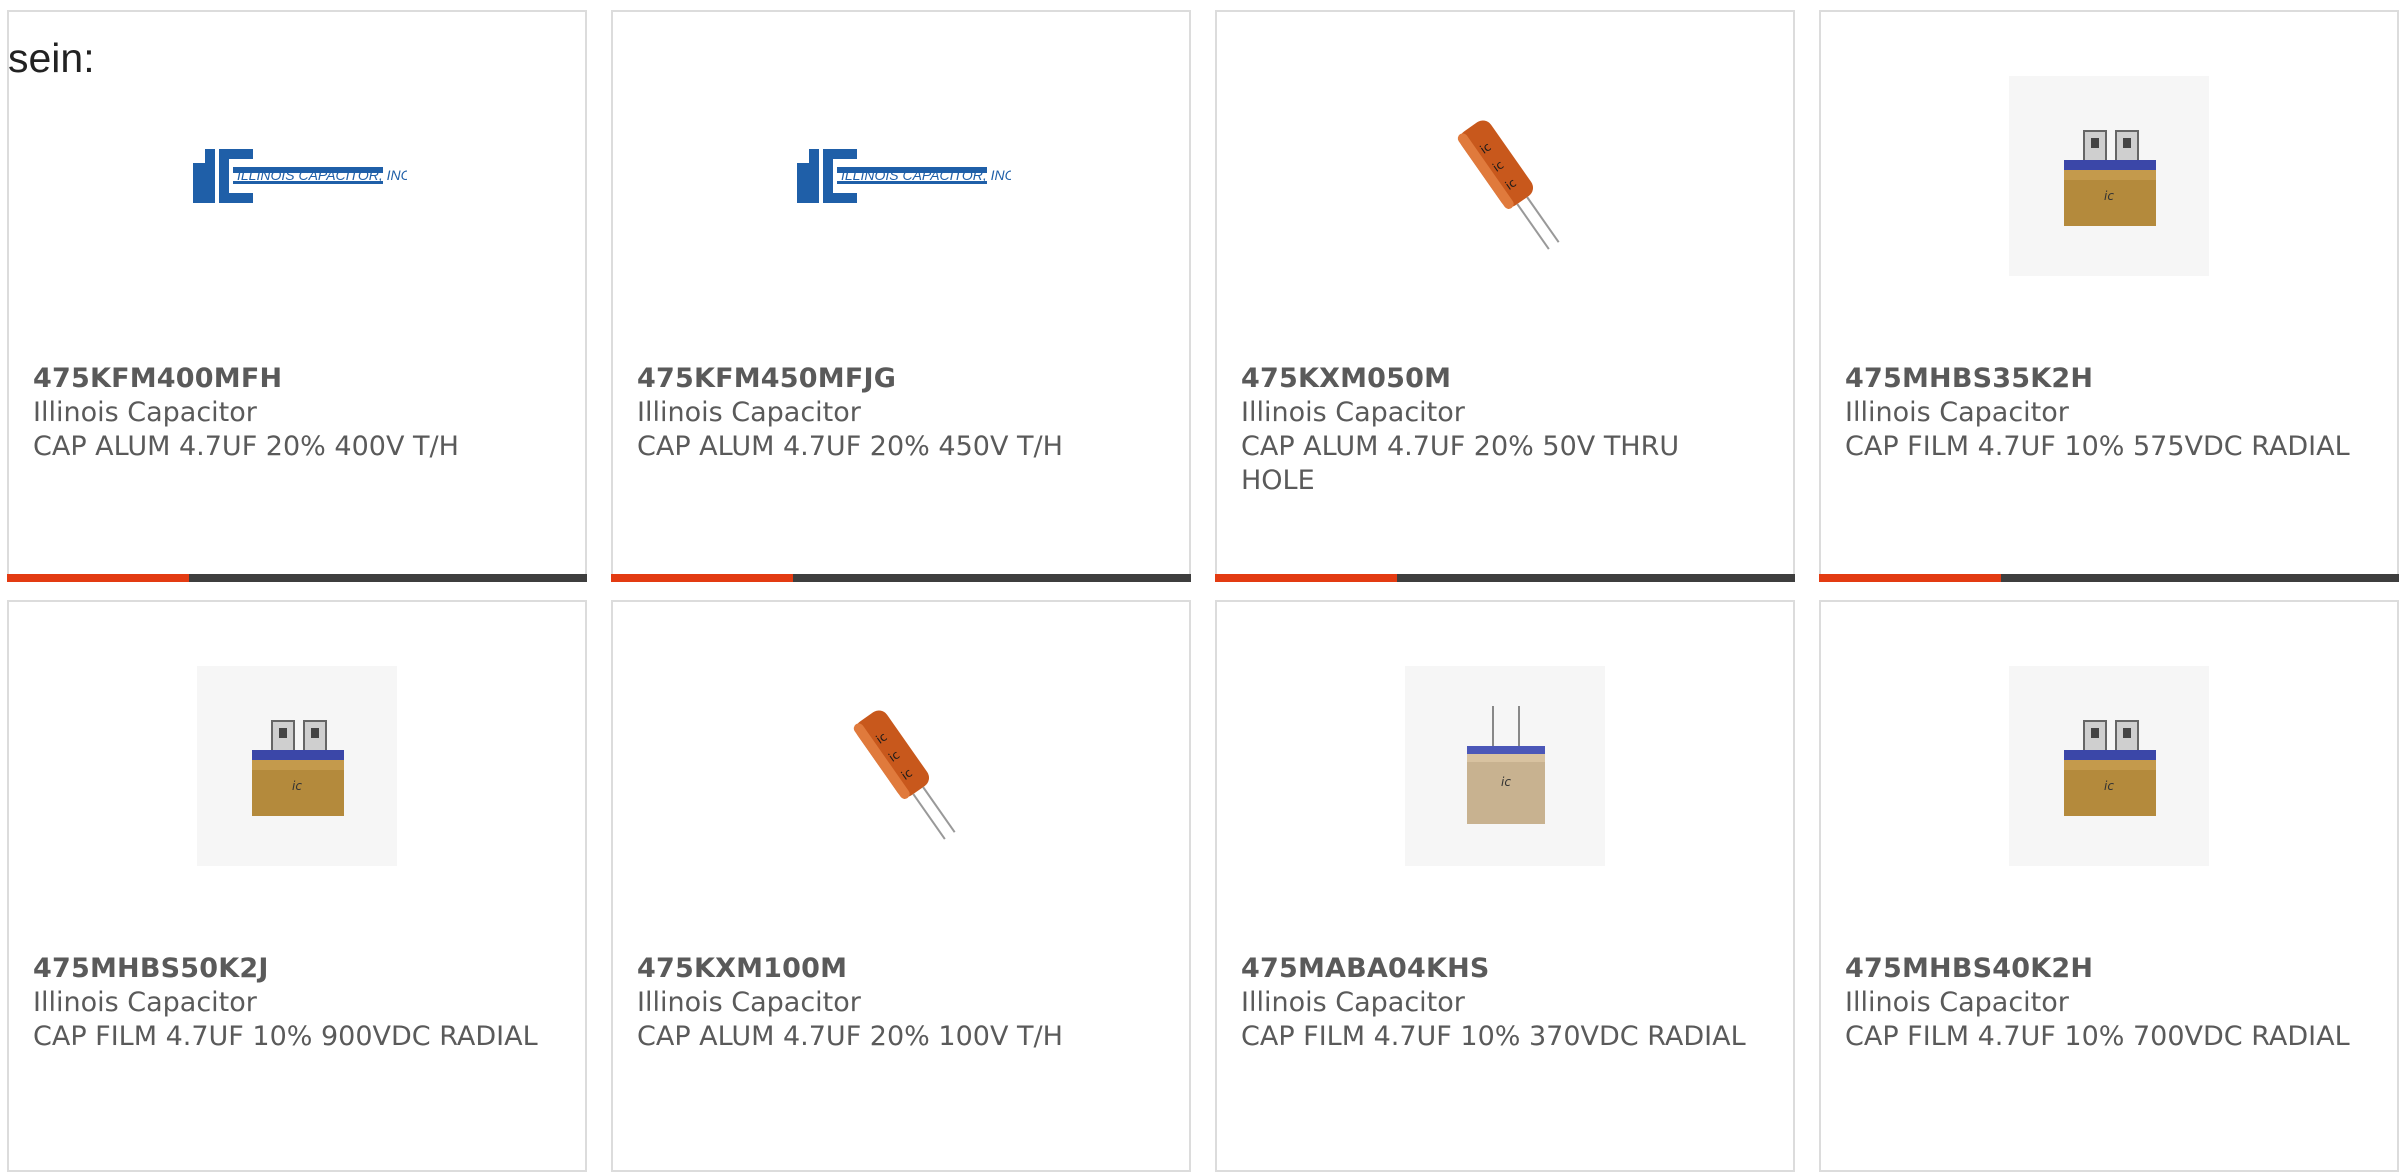 This screenshot has width=2400, height=1172. What do you see at coordinates (2109, 969) in the screenshot?
I see `part-number: 475MHBS40K2H` at bounding box center [2109, 969].